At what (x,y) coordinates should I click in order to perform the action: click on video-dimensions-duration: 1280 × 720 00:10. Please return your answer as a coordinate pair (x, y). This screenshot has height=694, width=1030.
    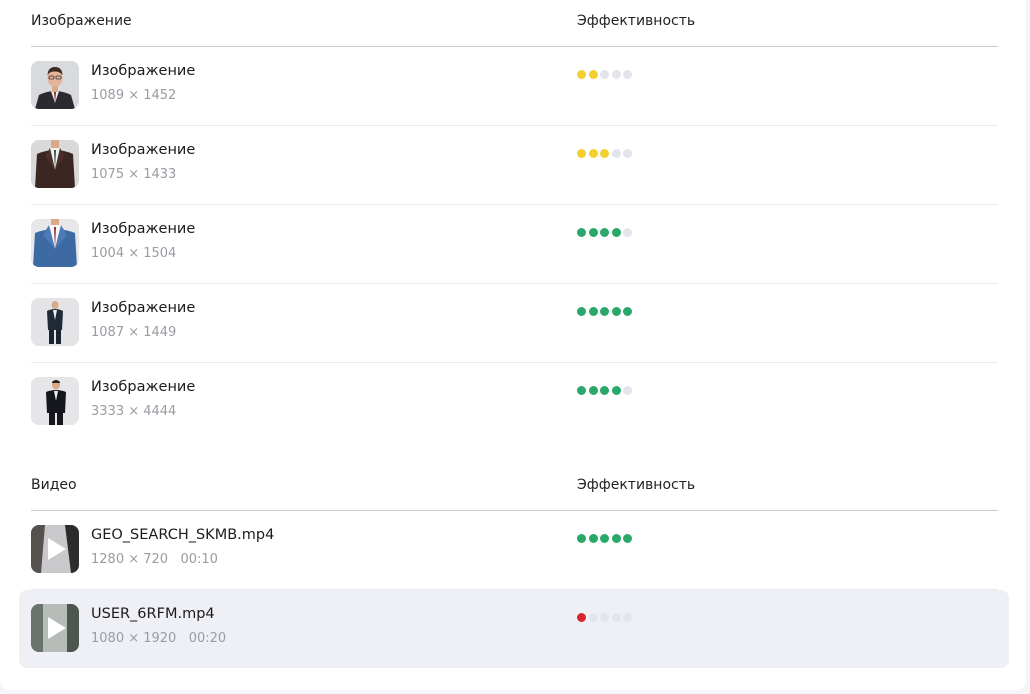
    Looking at the image, I should click on (154, 559).